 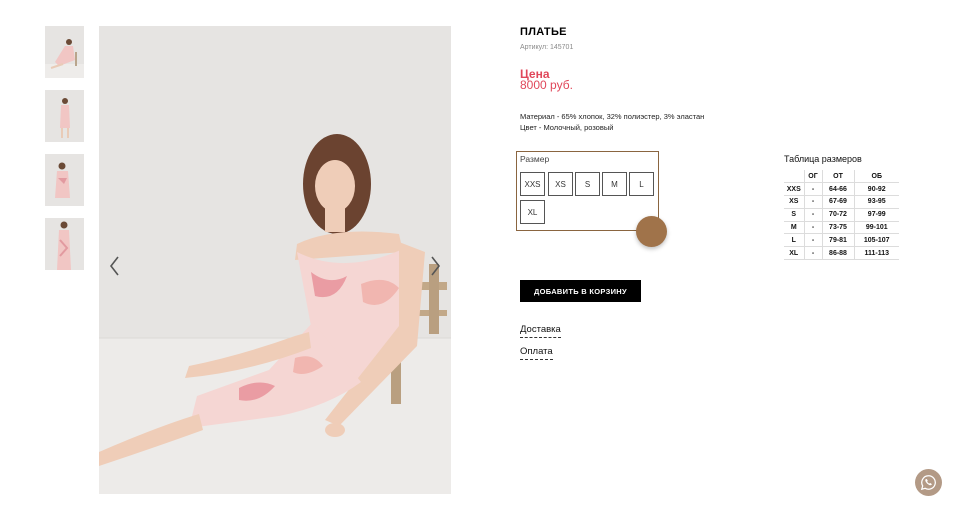 I want to click on table-cell: 86-88, so click(x=837, y=253).